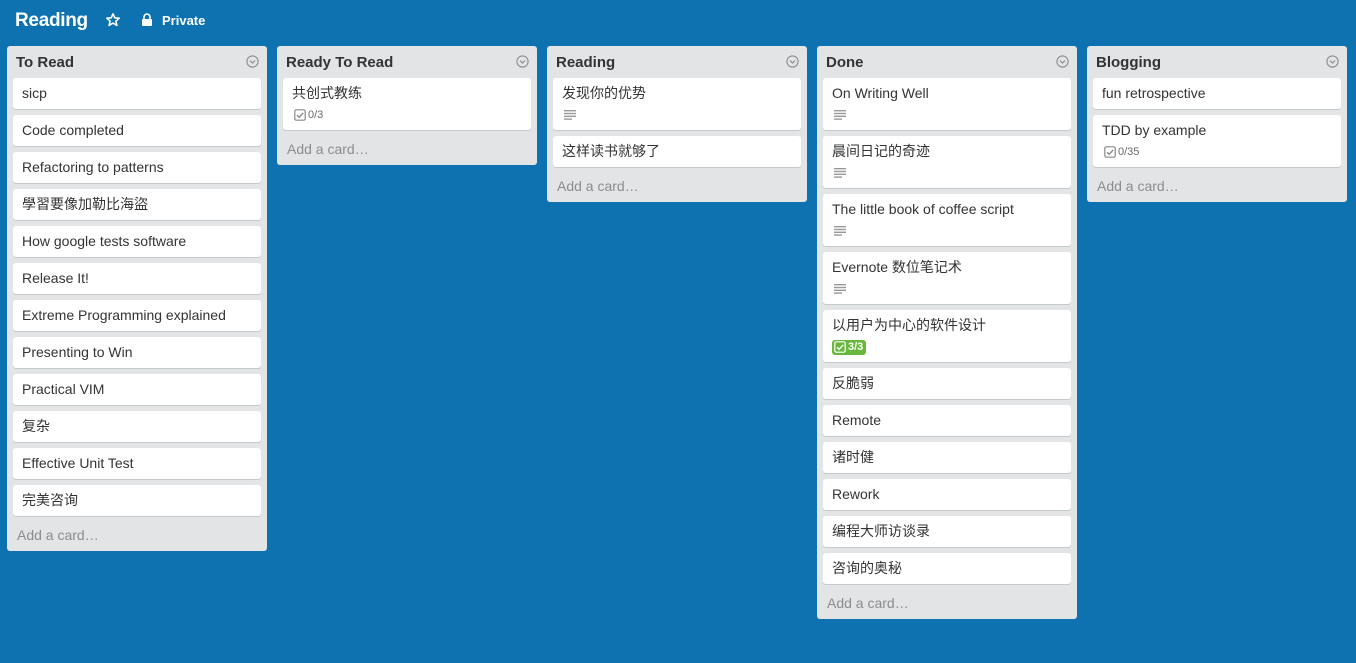 This screenshot has width=1356, height=663. What do you see at coordinates (947, 162) in the screenshot?
I see `card: 晨间日记的奇迹` at bounding box center [947, 162].